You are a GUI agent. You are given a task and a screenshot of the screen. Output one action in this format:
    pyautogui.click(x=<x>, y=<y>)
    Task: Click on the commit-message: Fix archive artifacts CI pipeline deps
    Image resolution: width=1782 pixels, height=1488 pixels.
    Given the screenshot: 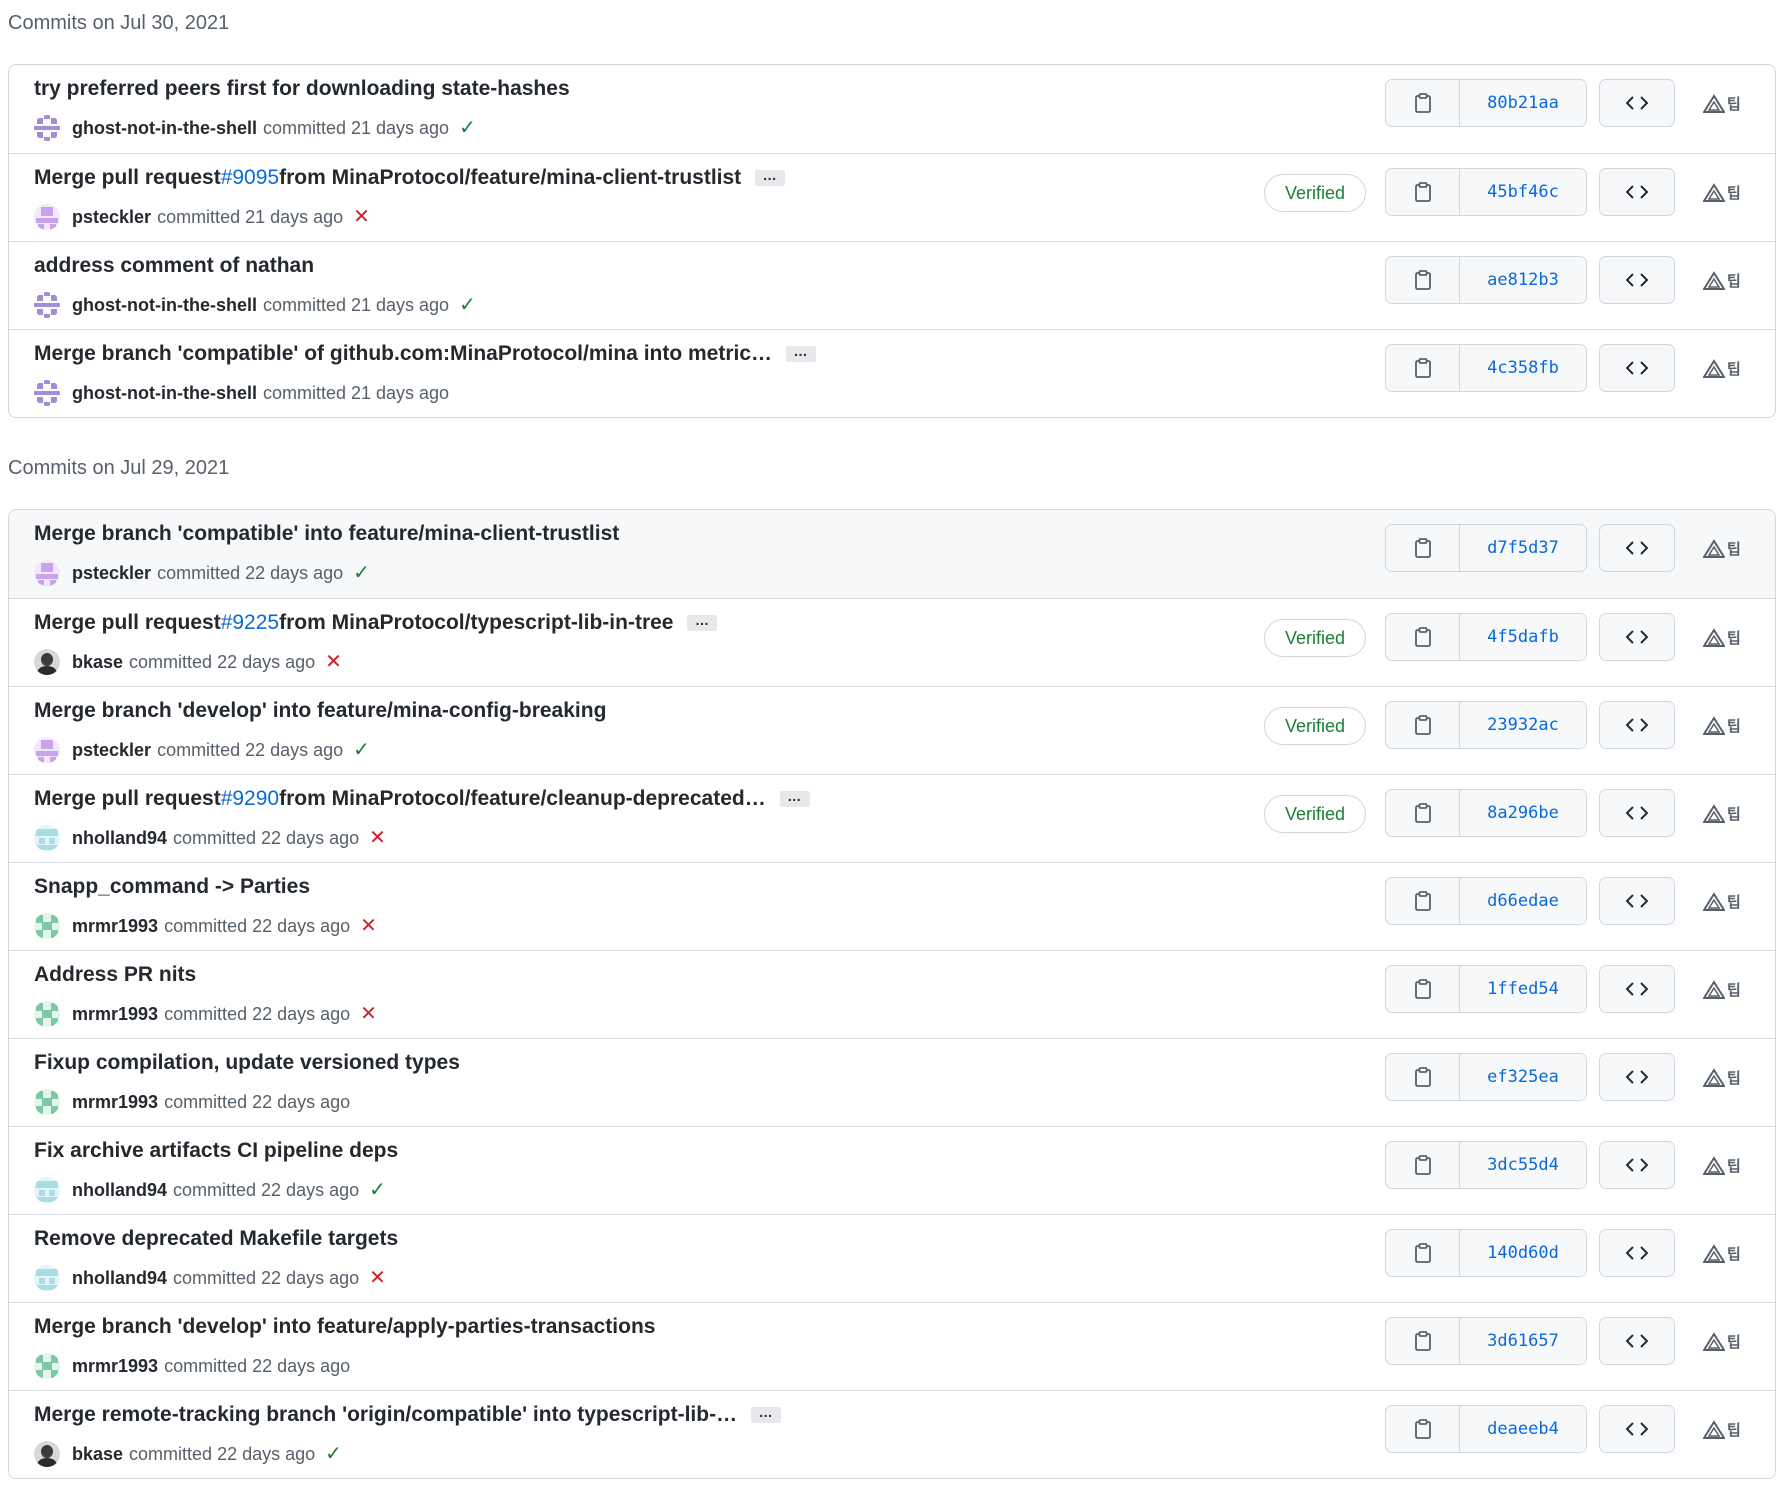 What is the action you would take?
    pyautogui.click(x=216, y=1151)
    